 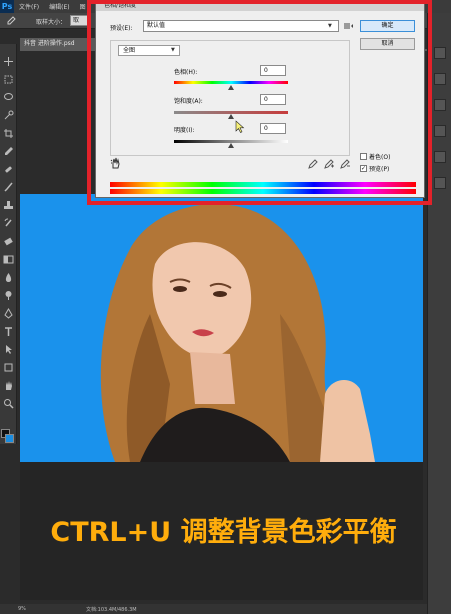 I want to click on video-caption: CTRL+U 调整背景色彩平衡, so click(x=223, y=532).